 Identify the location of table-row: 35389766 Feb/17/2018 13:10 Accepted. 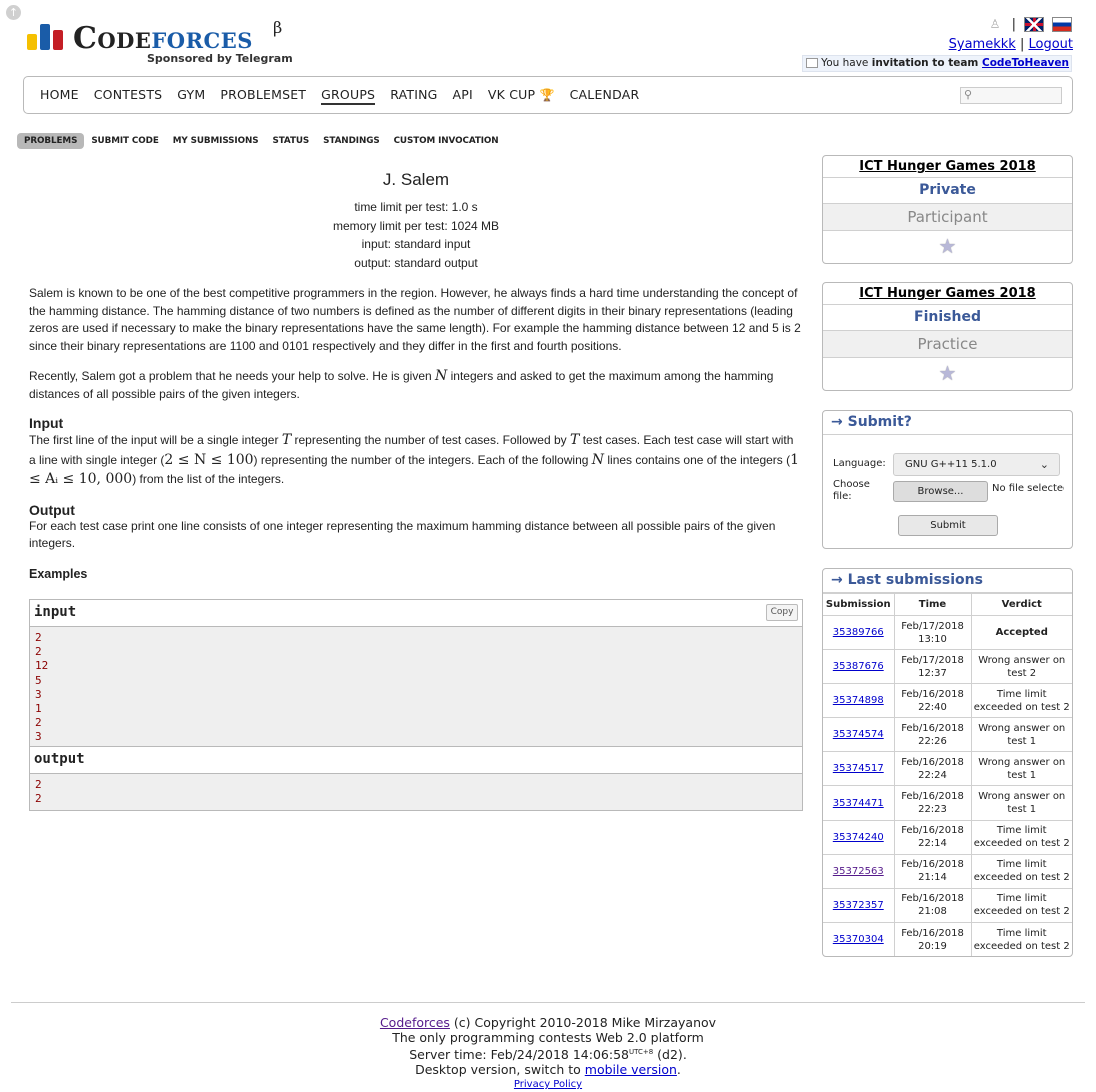
(947, 632).